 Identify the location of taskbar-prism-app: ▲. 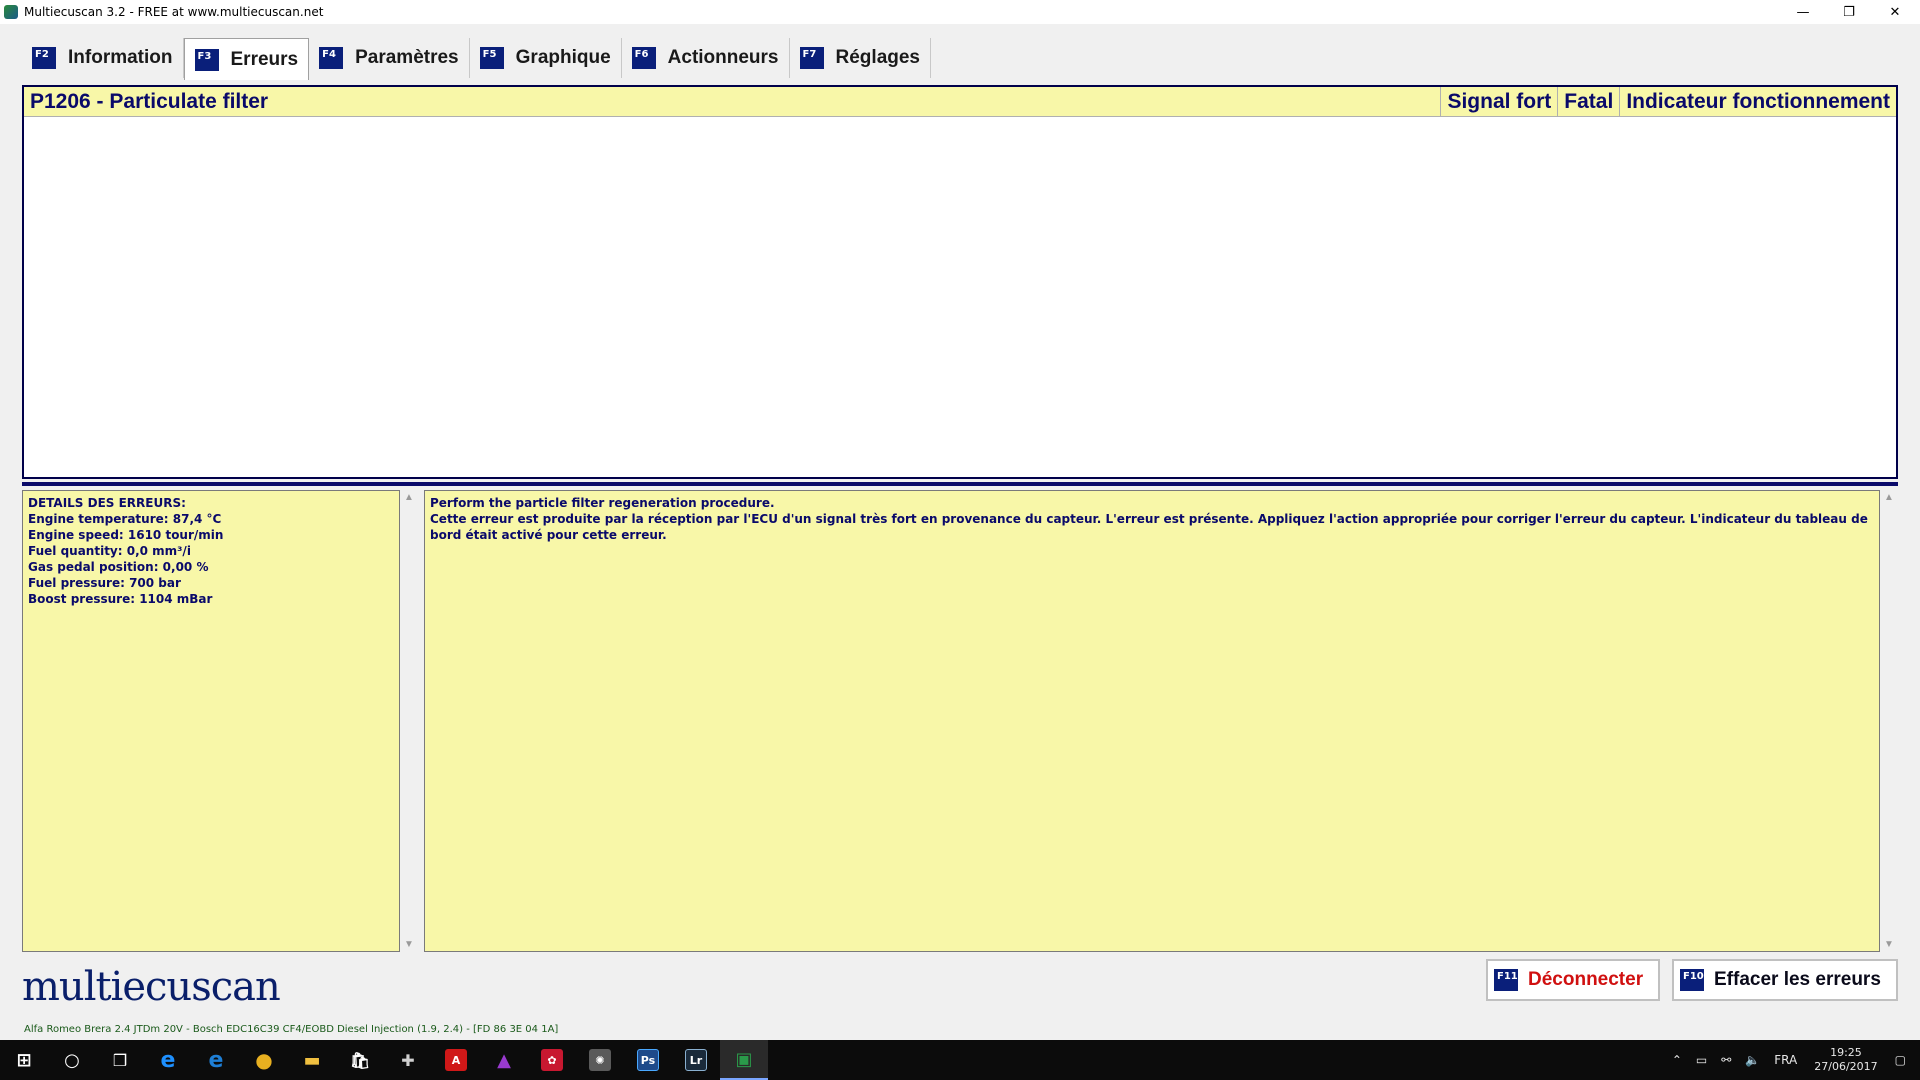
(504, 1060).